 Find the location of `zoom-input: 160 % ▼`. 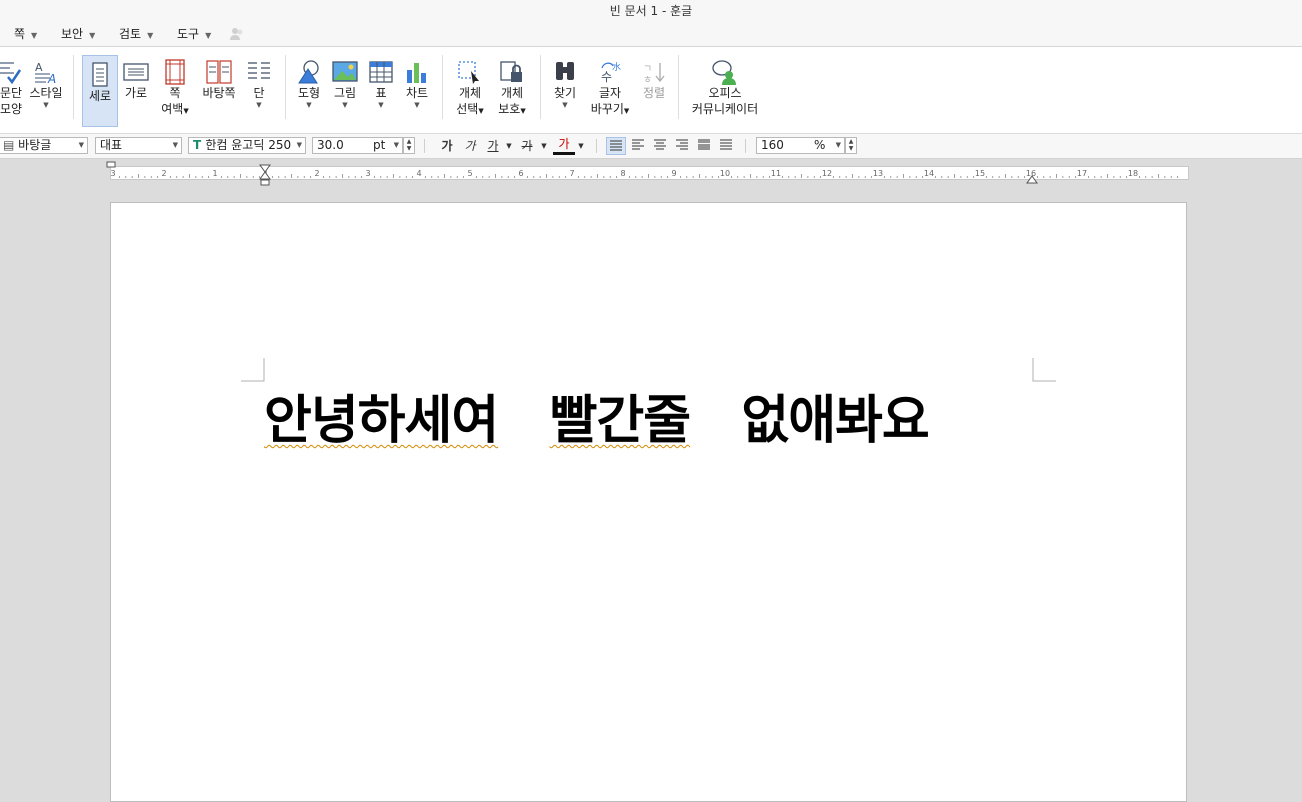

zoom-input: 160 % ▼ is located at coordinates (800, 145).